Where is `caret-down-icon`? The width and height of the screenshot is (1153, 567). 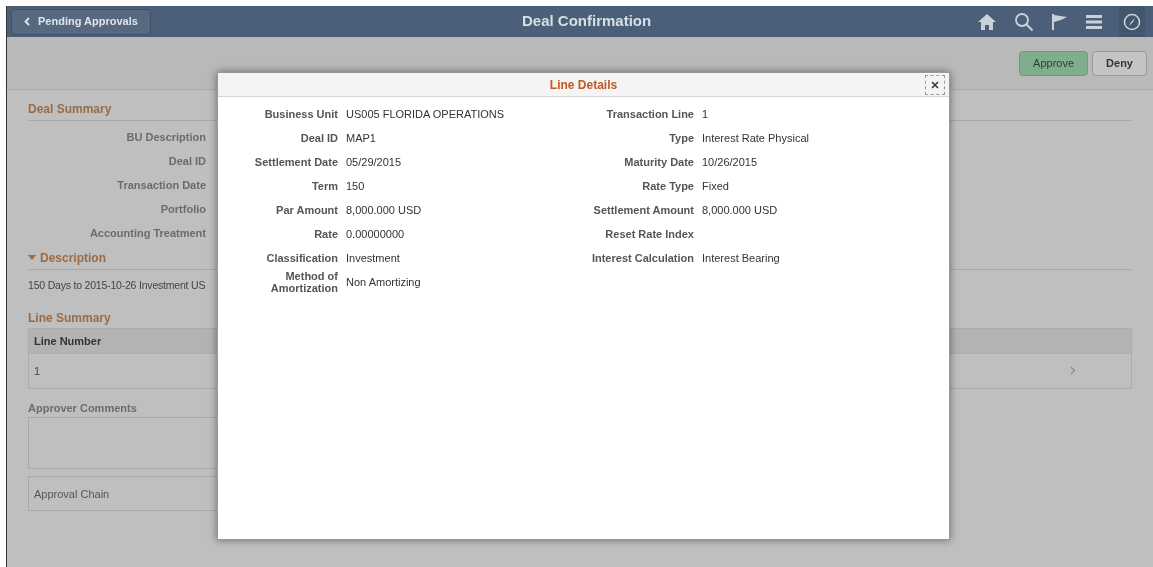 caret-down-icon is located at coordinates (32, 258).